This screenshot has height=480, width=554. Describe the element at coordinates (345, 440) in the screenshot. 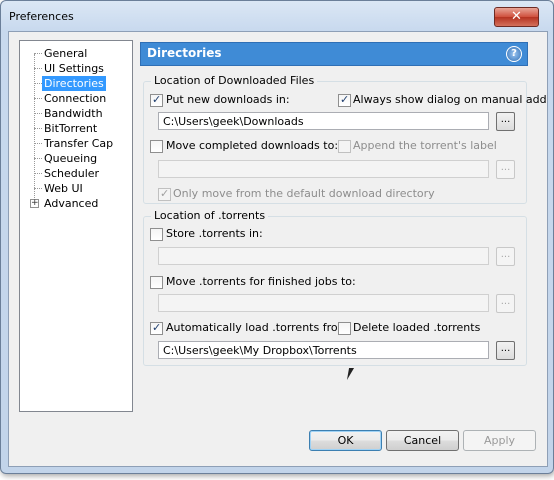

I see `ok-button: OK` at that location.